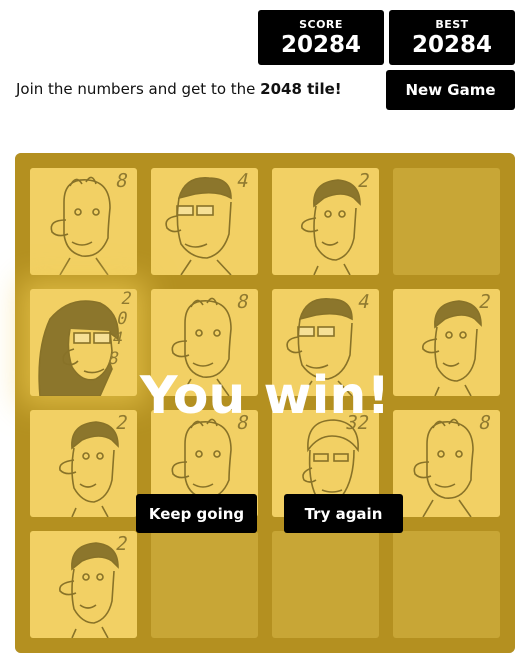 This screenshot has height=660, width=524. What do you see at coordinates (321, 45) in the screenshot?
I see `score-value: 20284` at bounding box center [321, 45].